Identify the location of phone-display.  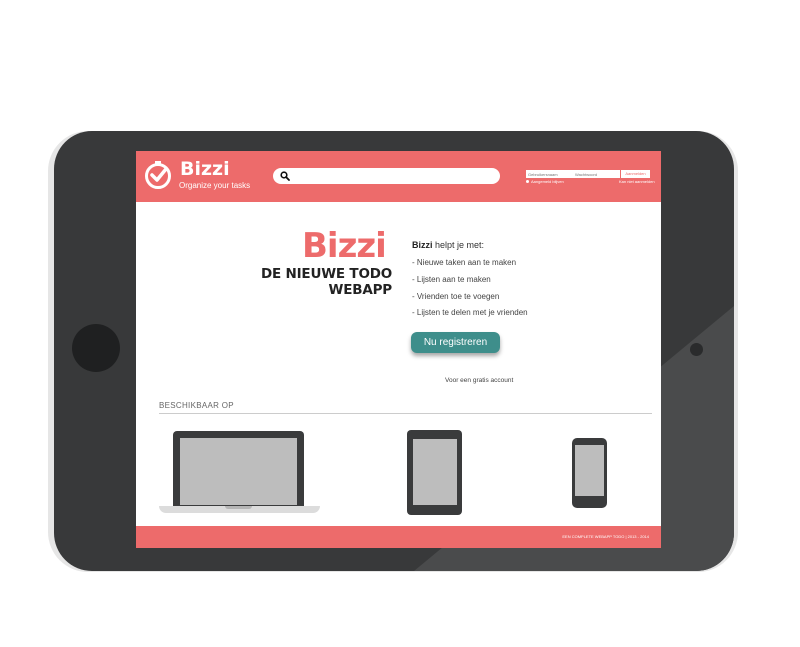
(589, 470).